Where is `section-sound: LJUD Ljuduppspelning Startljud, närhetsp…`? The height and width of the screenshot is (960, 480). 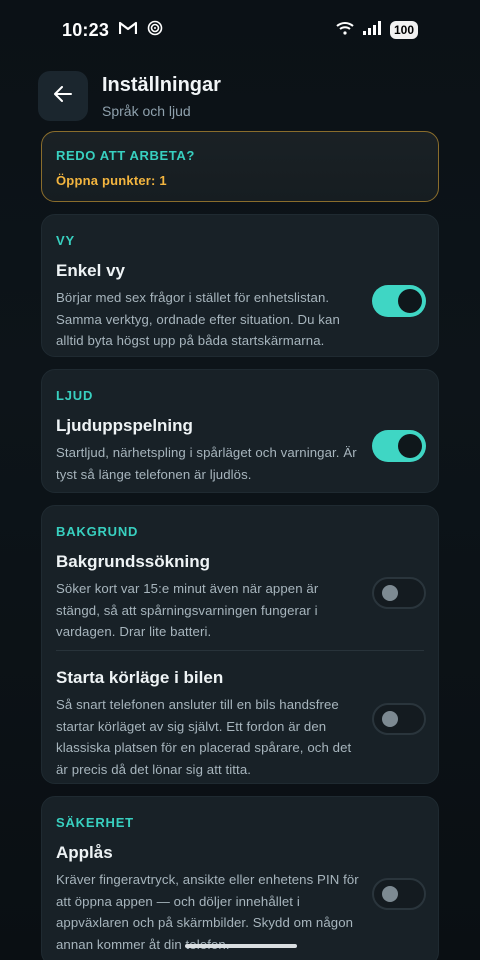
section-sound: LJUD Ljuduppspelning Startljud, närhetsp… is located at coordinates (240, 431).